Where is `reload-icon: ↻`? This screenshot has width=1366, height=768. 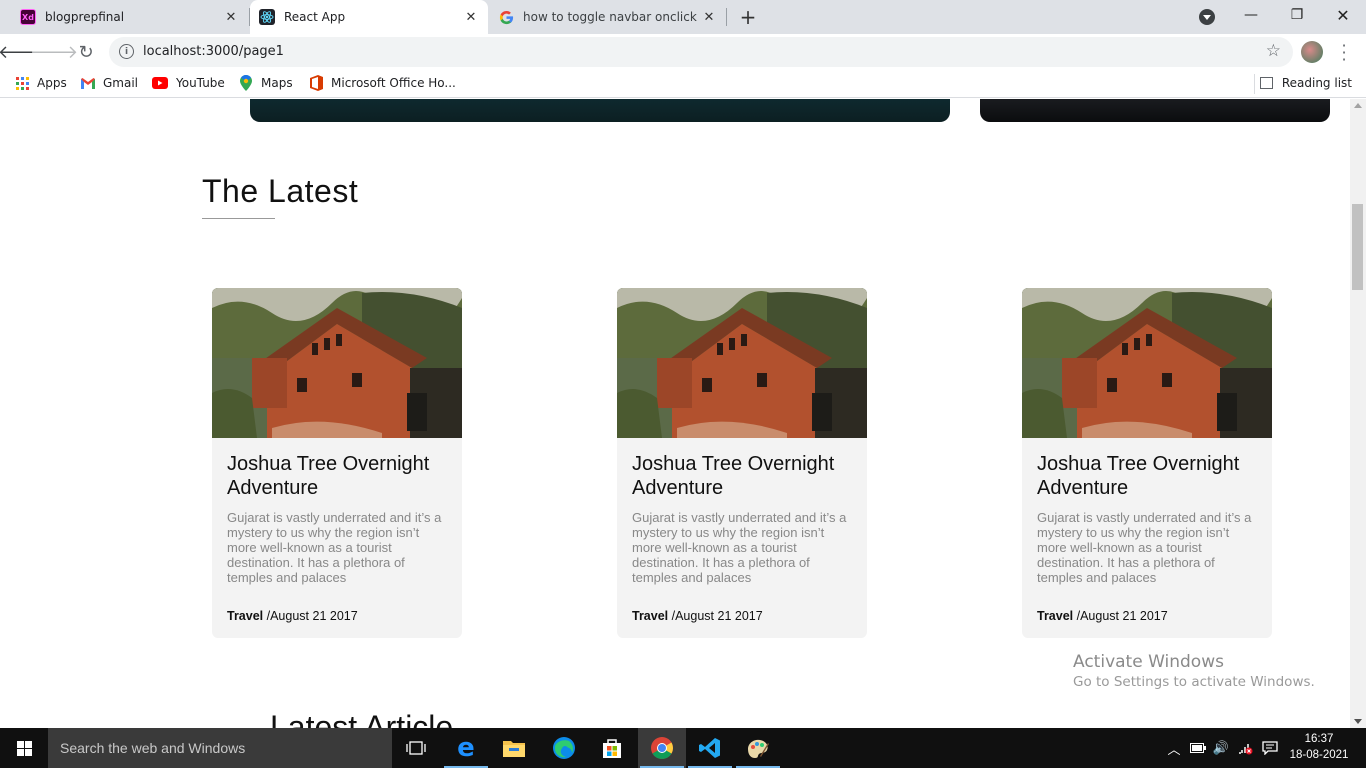
reload-icon: ↻ is located at coordinates (86, 52).